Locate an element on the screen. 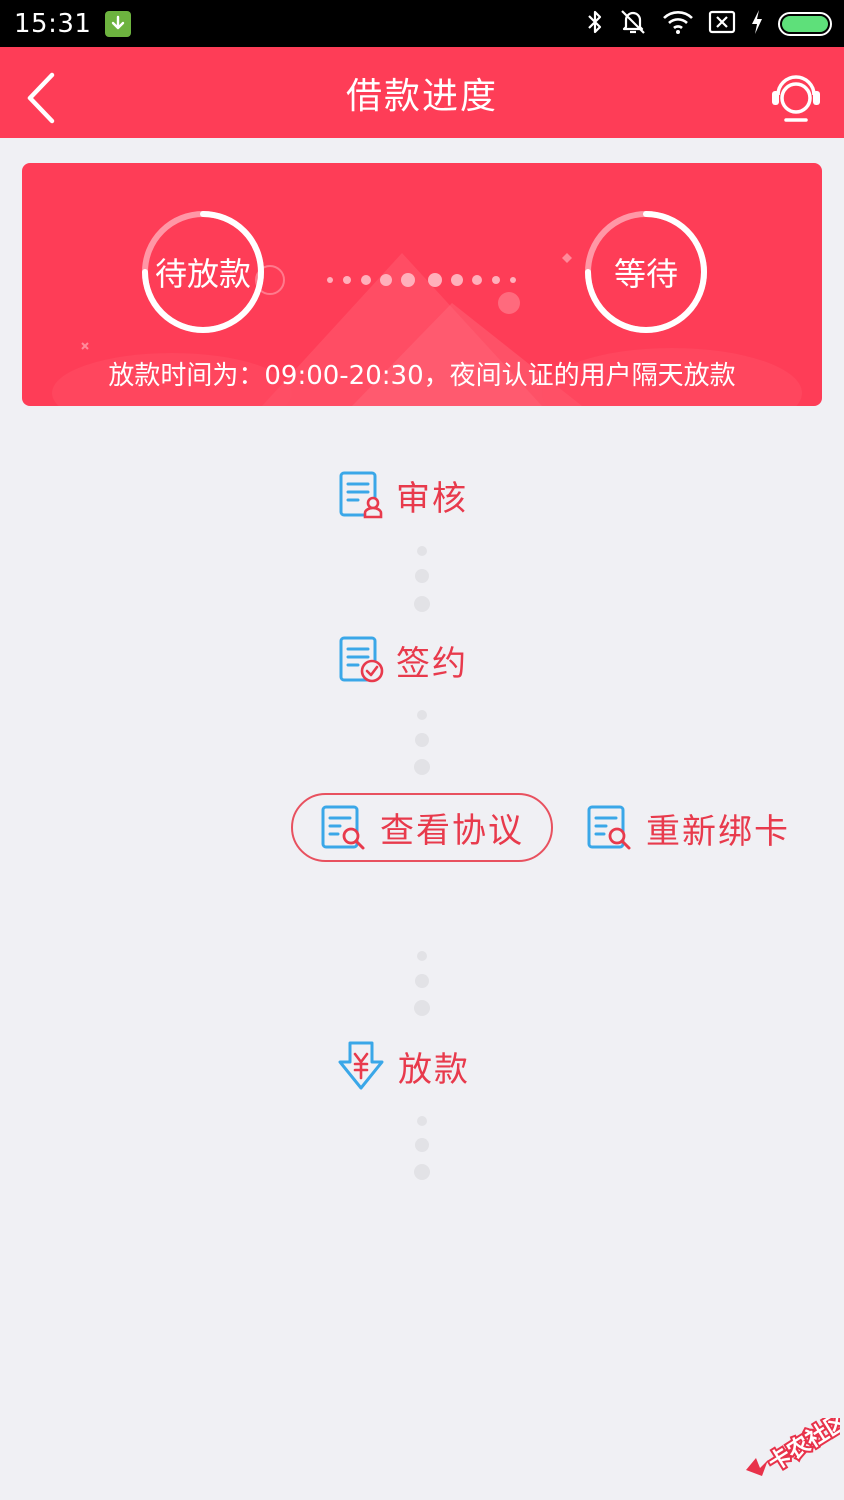 The image size is (844, 1500). current-stage-indicator: 待放款 is located at coordinates (203, 272).